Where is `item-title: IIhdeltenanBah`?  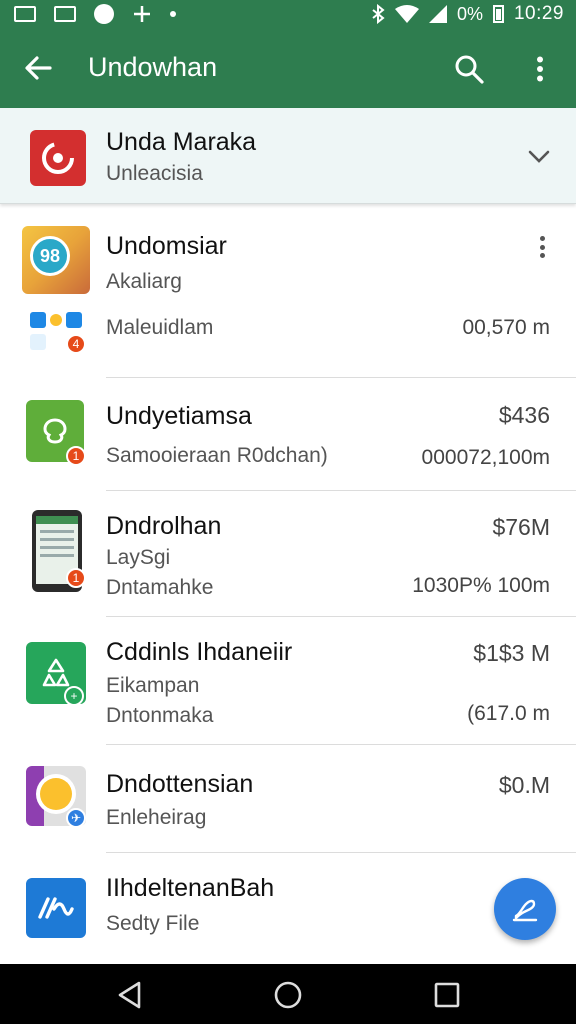
item-title: IIhdeltenanBah is located at coordinates (190, 888).